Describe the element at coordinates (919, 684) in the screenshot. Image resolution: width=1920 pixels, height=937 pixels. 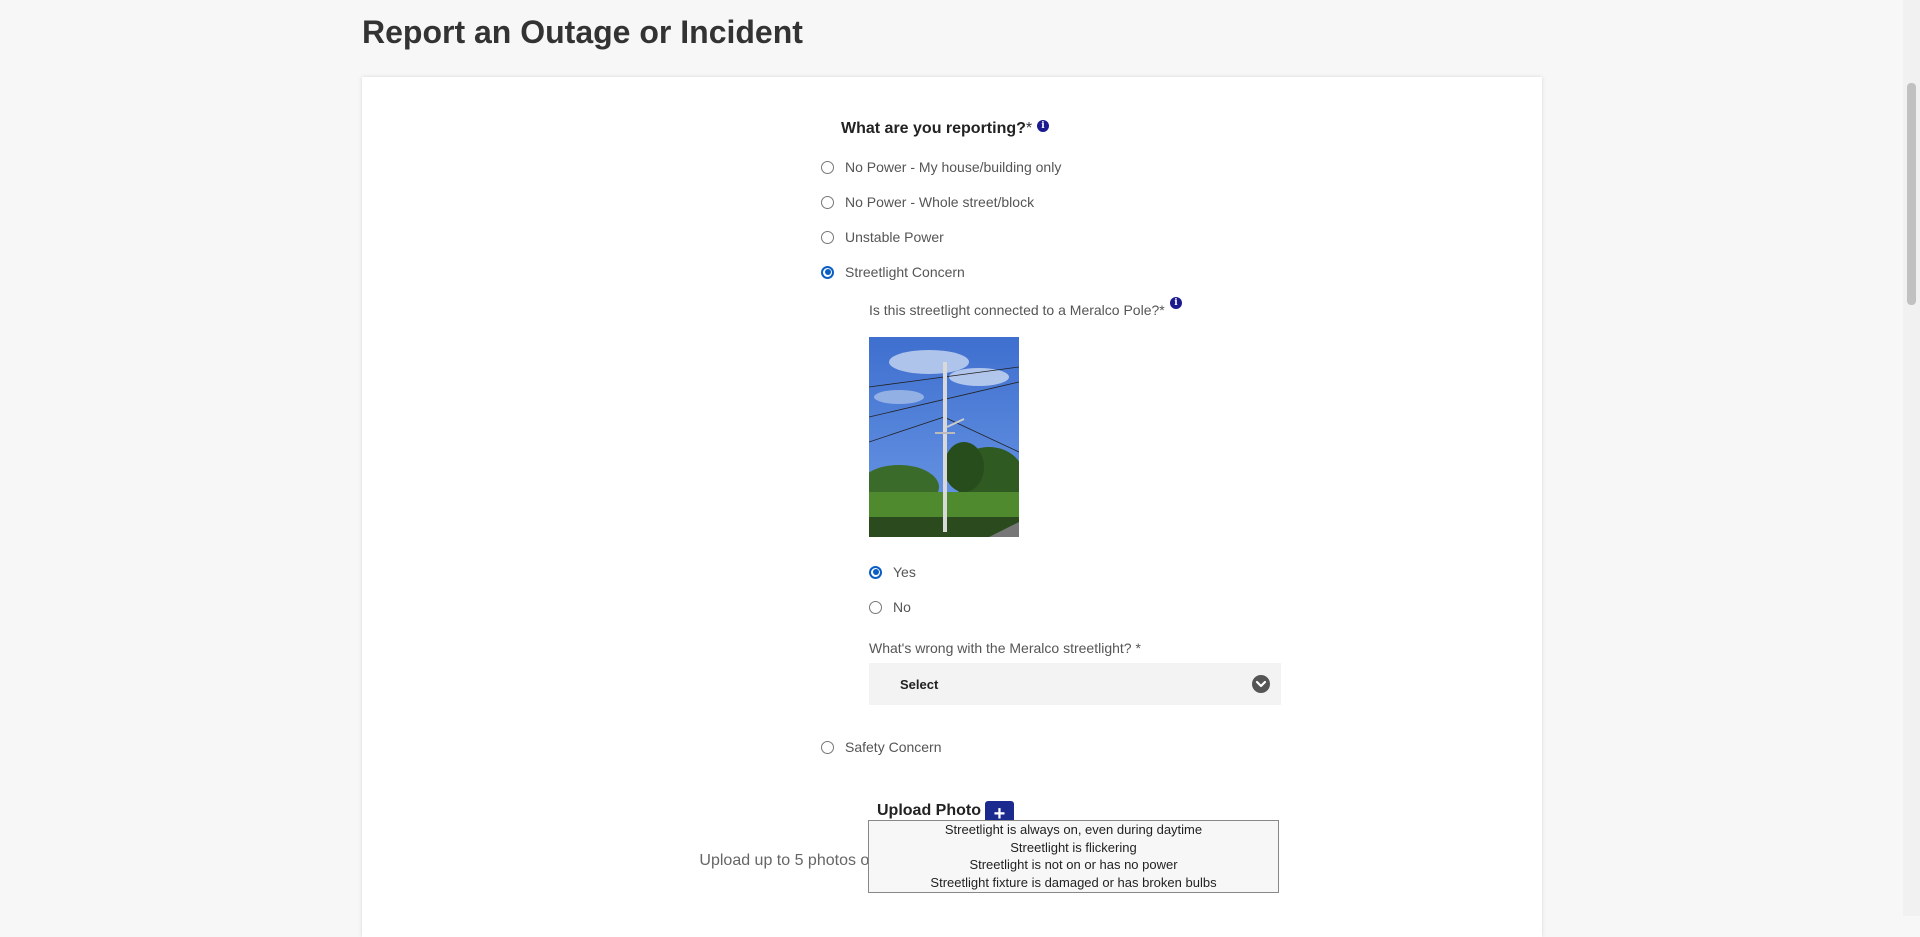
I see `select-value: Select` at that location.